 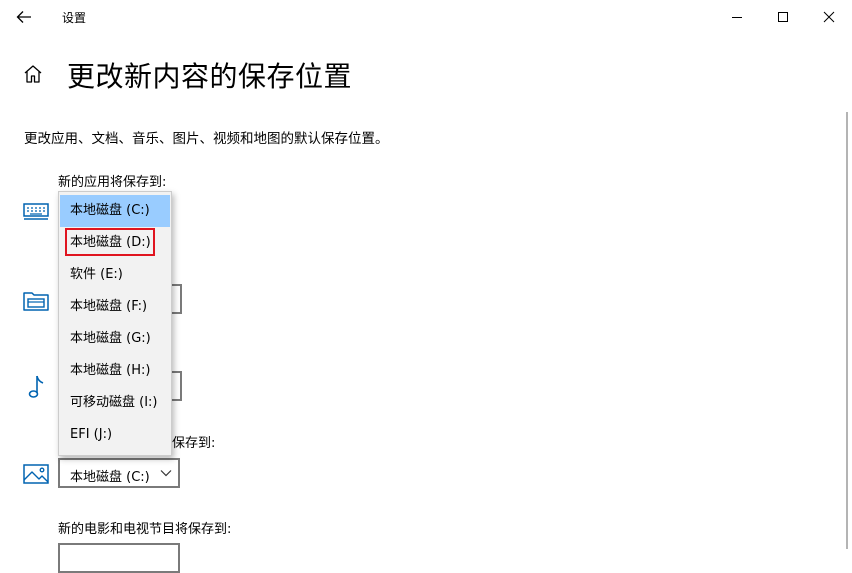 I want to click on page-description: 更改应用、文档、音乐、图片、视频和地图的默认保存位置。, so click(x=206, y=139).